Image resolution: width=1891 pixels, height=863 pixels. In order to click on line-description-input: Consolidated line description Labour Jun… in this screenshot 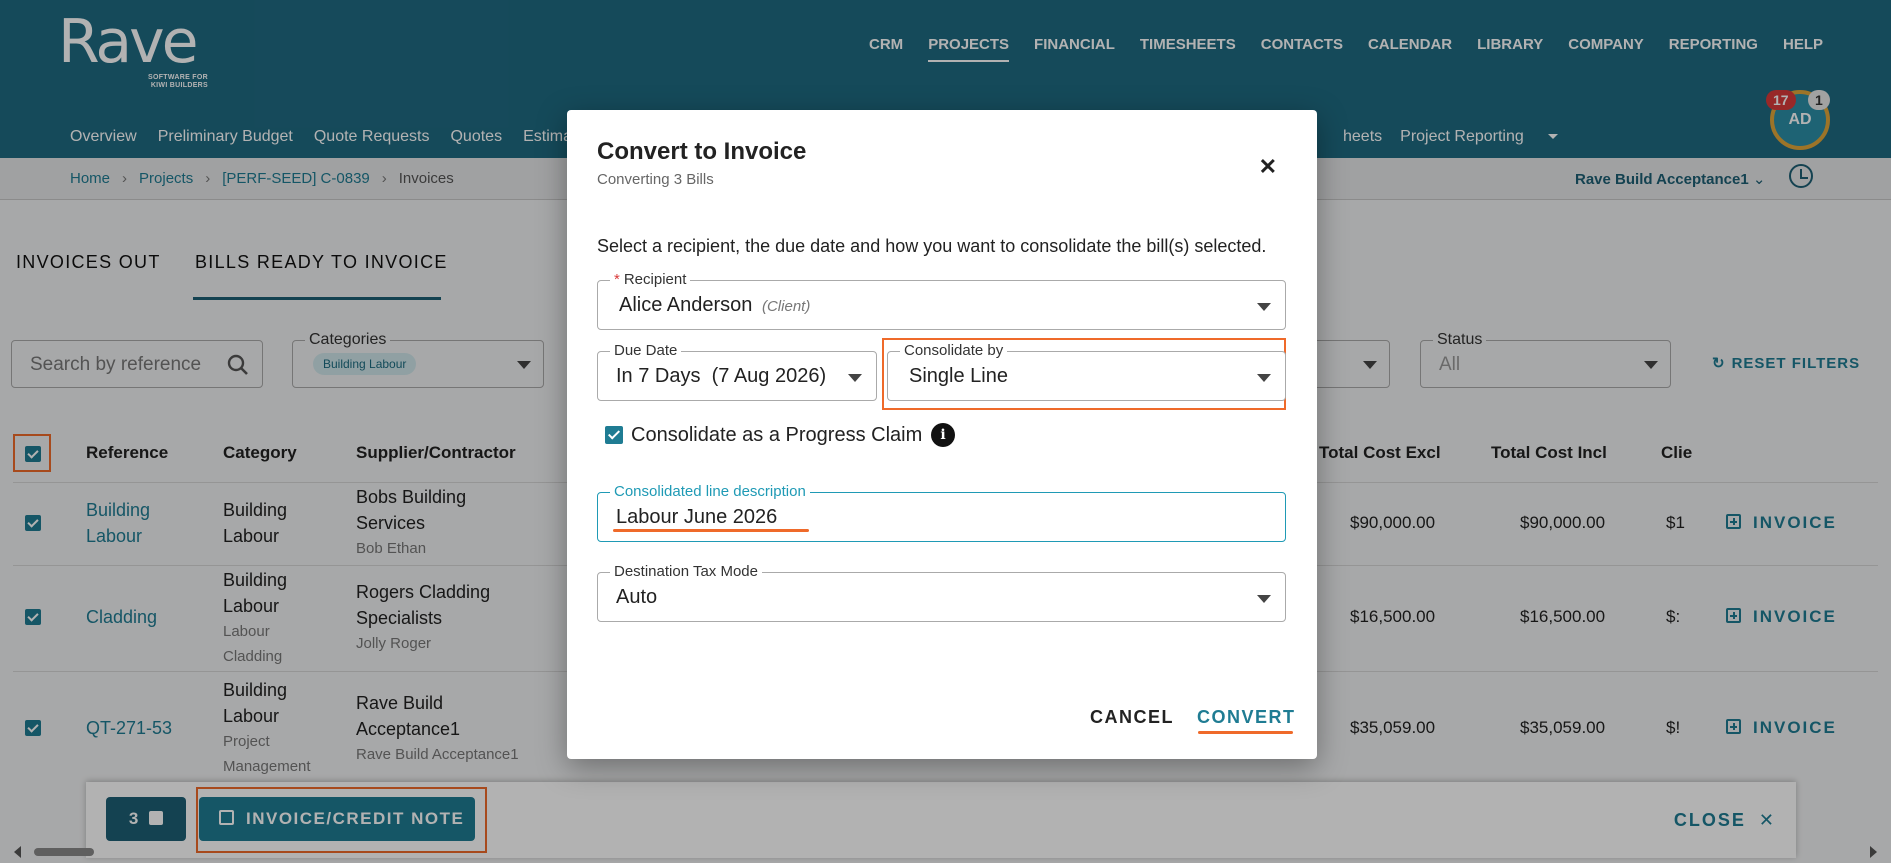, I will do `click(941, 512)`.